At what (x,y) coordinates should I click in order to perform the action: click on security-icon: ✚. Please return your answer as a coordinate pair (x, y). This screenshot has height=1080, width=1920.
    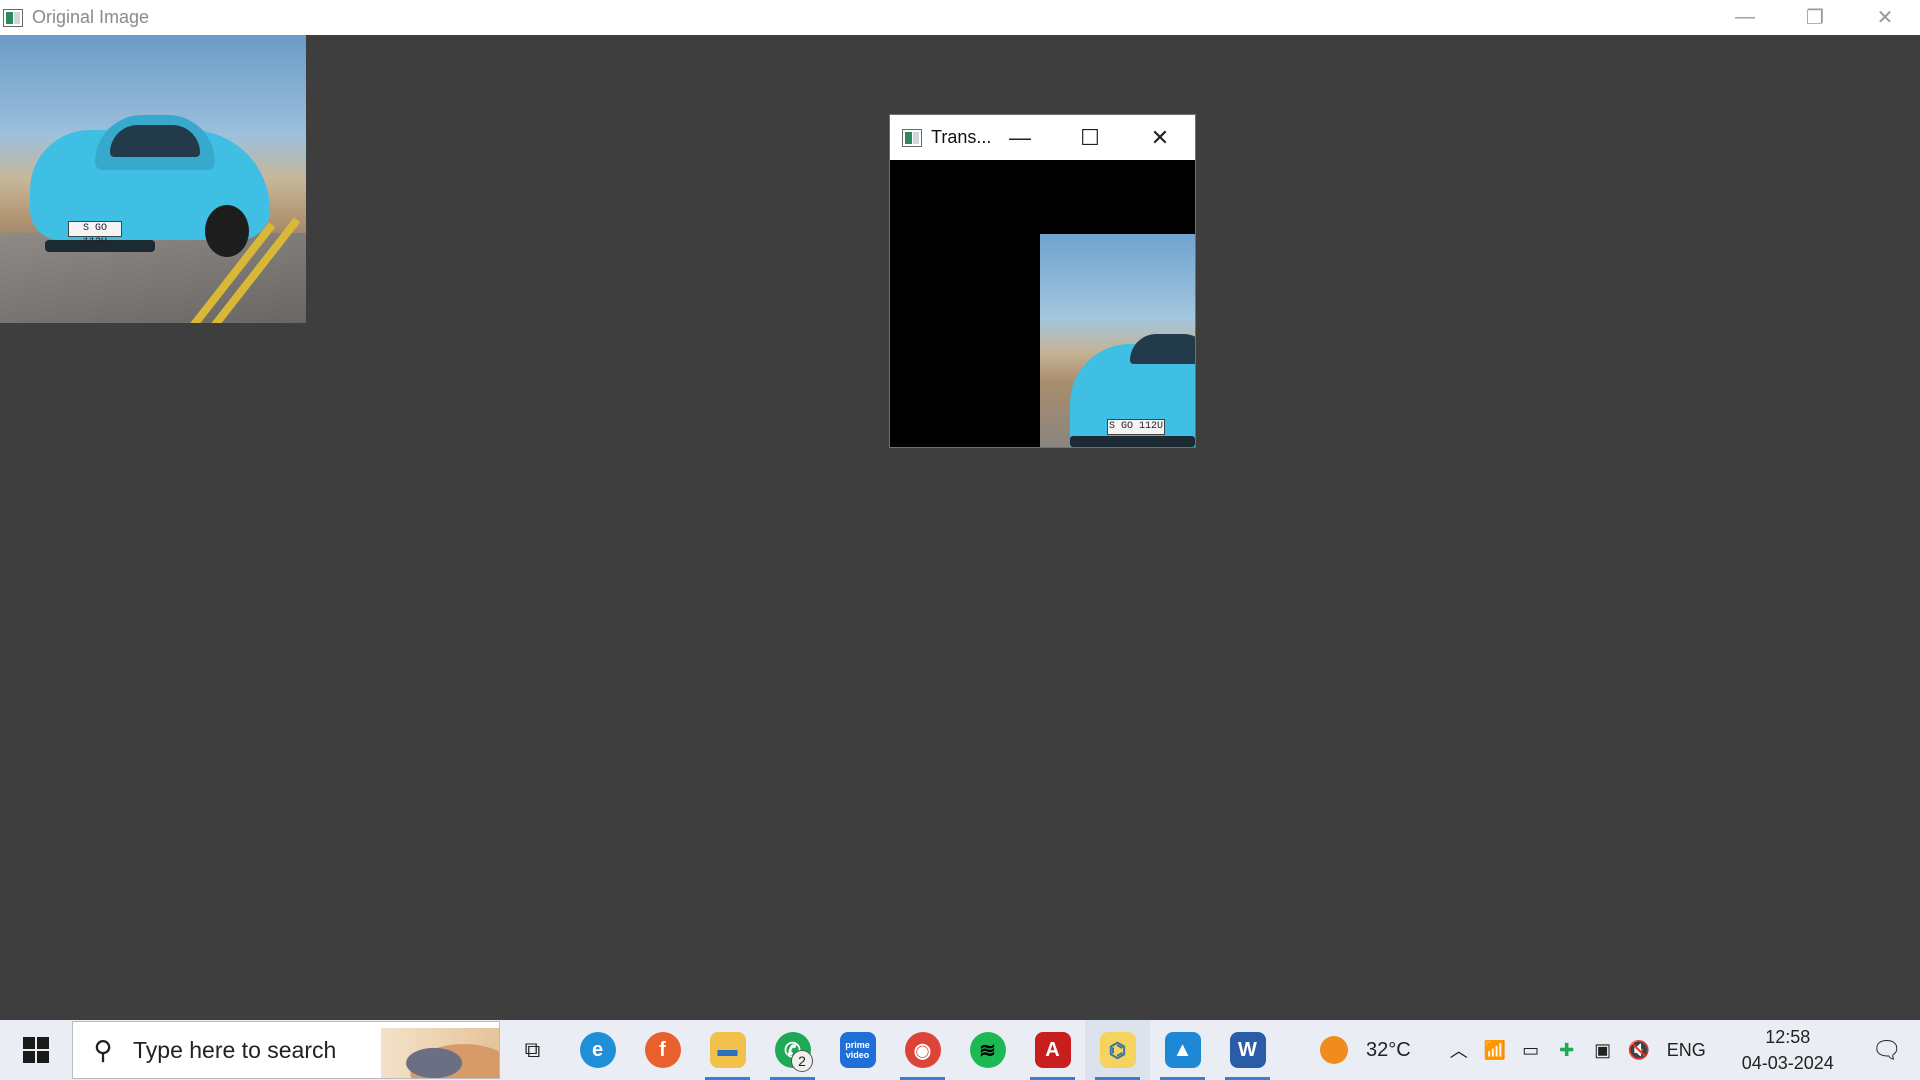
    Looking at the image, I should click on (1567, 1050).